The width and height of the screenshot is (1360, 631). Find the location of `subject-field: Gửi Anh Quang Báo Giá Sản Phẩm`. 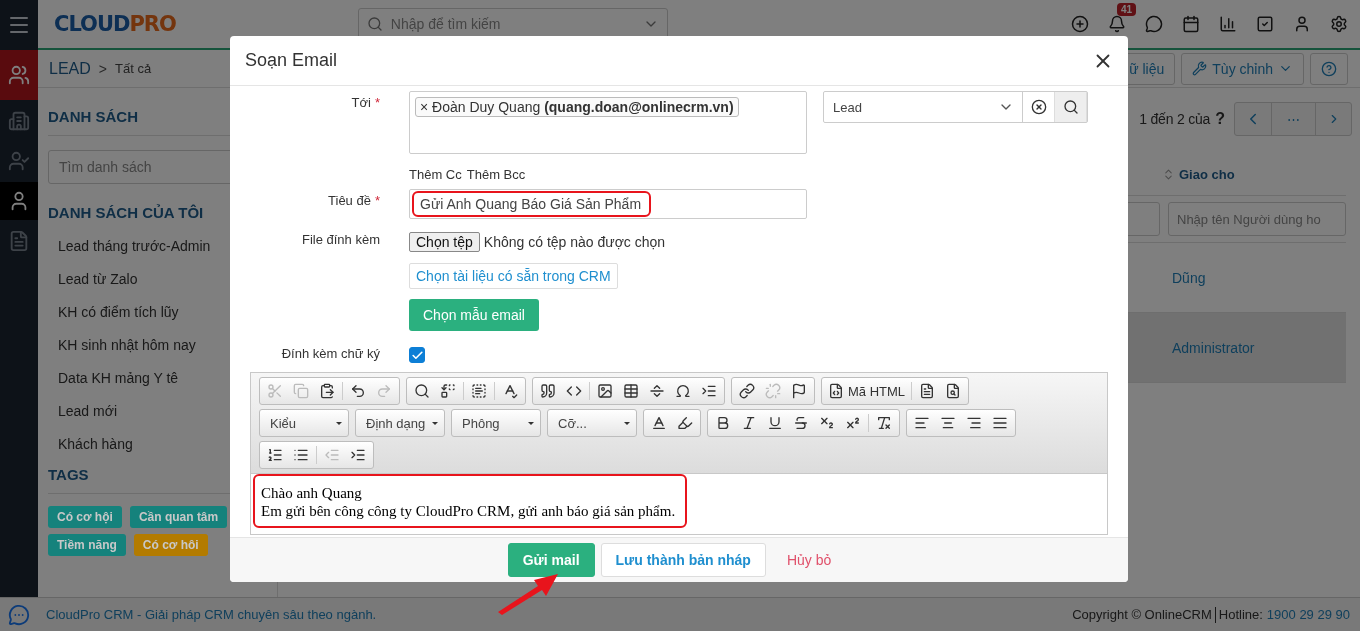

subject-field: Gửi Anh Quang Báo Giá Sản Phẩm is located at coordinates (608, 204).